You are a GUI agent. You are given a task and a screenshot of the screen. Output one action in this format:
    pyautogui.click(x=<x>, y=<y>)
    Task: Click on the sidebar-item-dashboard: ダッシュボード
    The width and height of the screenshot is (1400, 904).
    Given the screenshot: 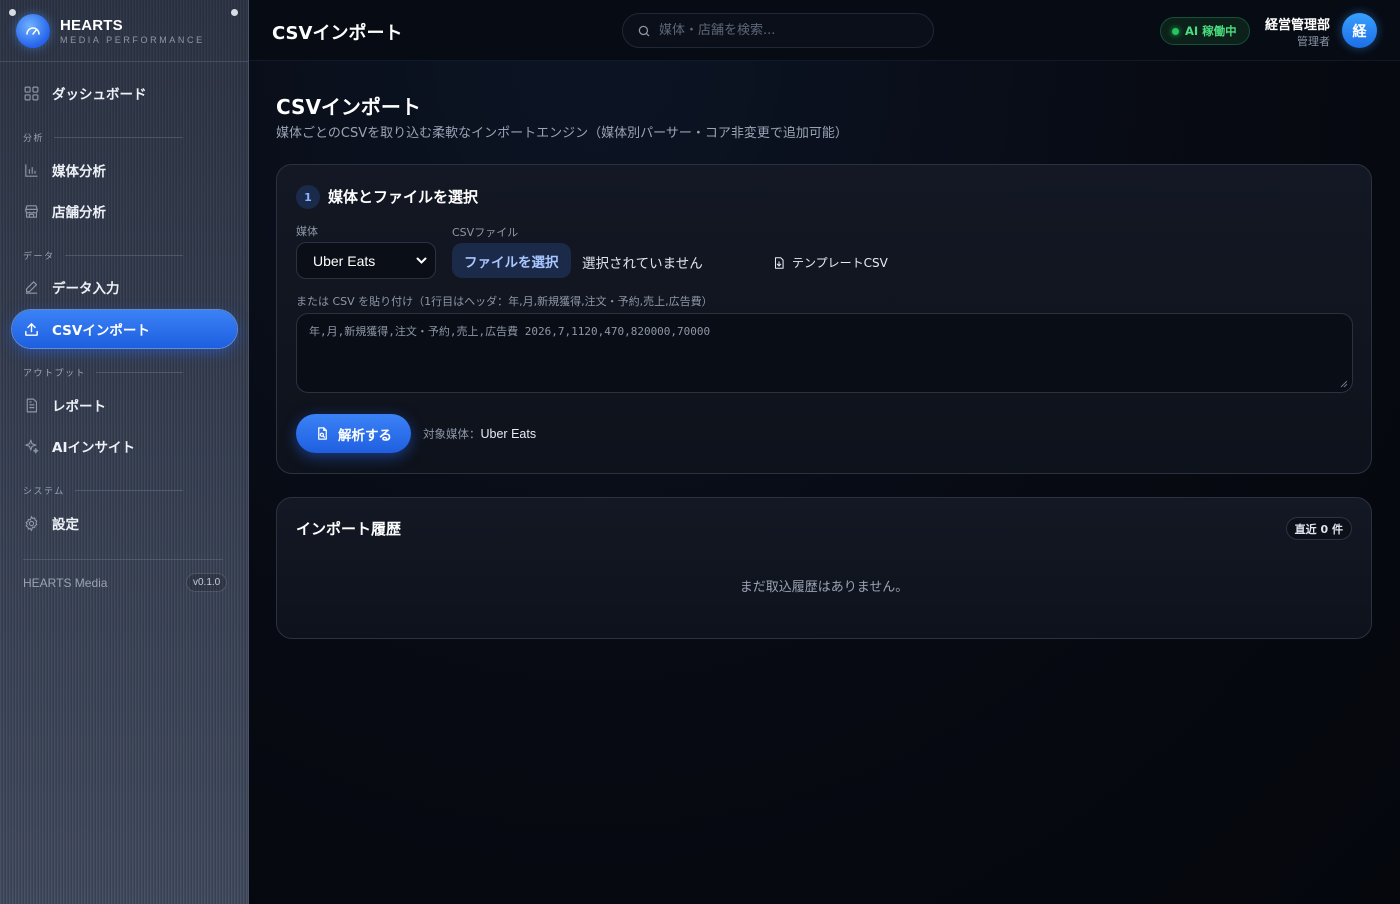 What is the action you would take?
    pyautogui.click(x=124, y=93)
    